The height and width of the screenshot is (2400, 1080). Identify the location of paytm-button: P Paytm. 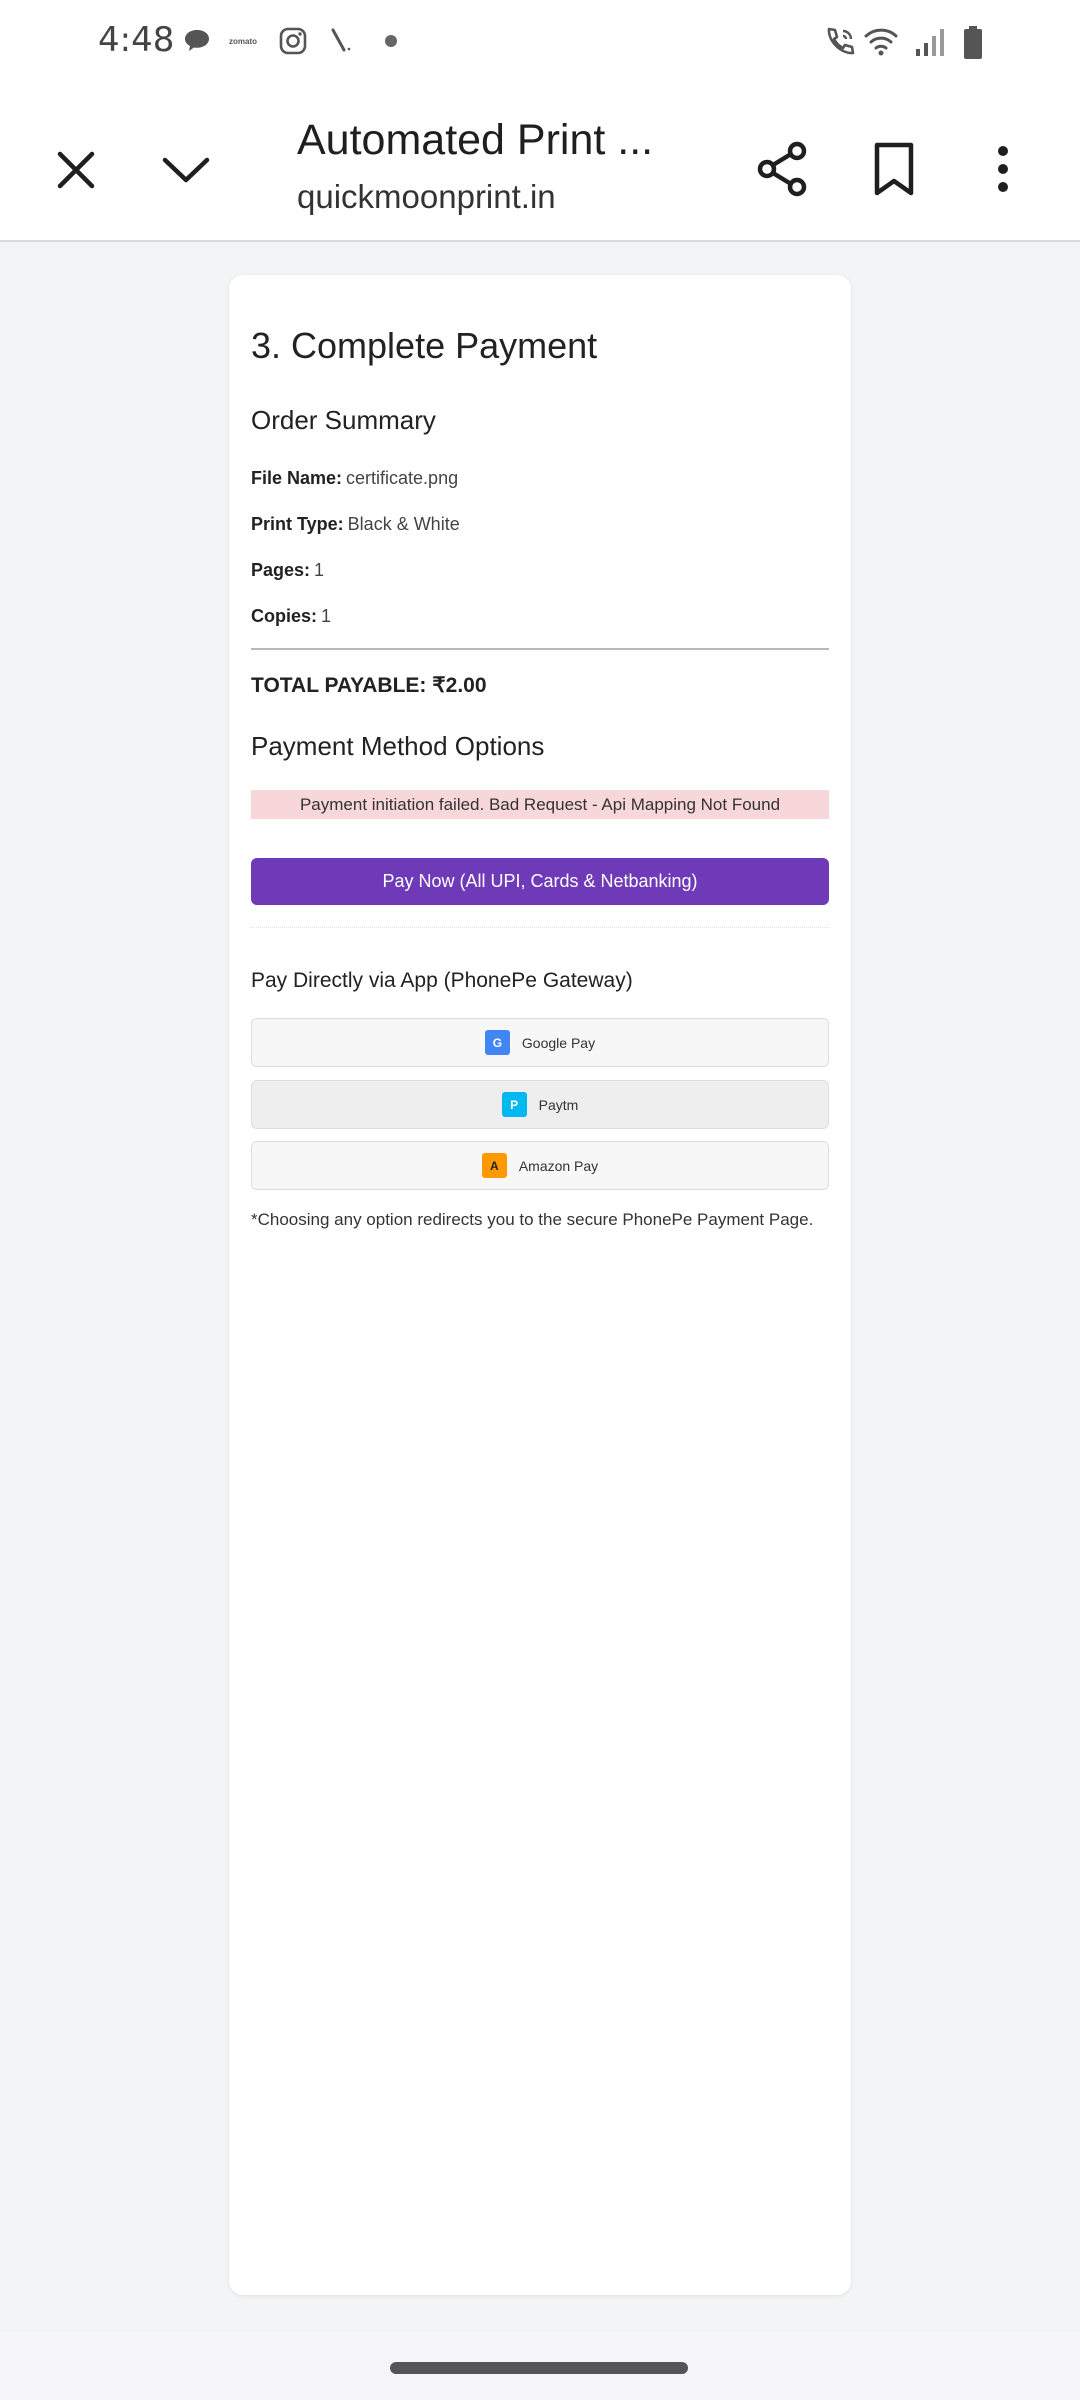
(540, 1104).